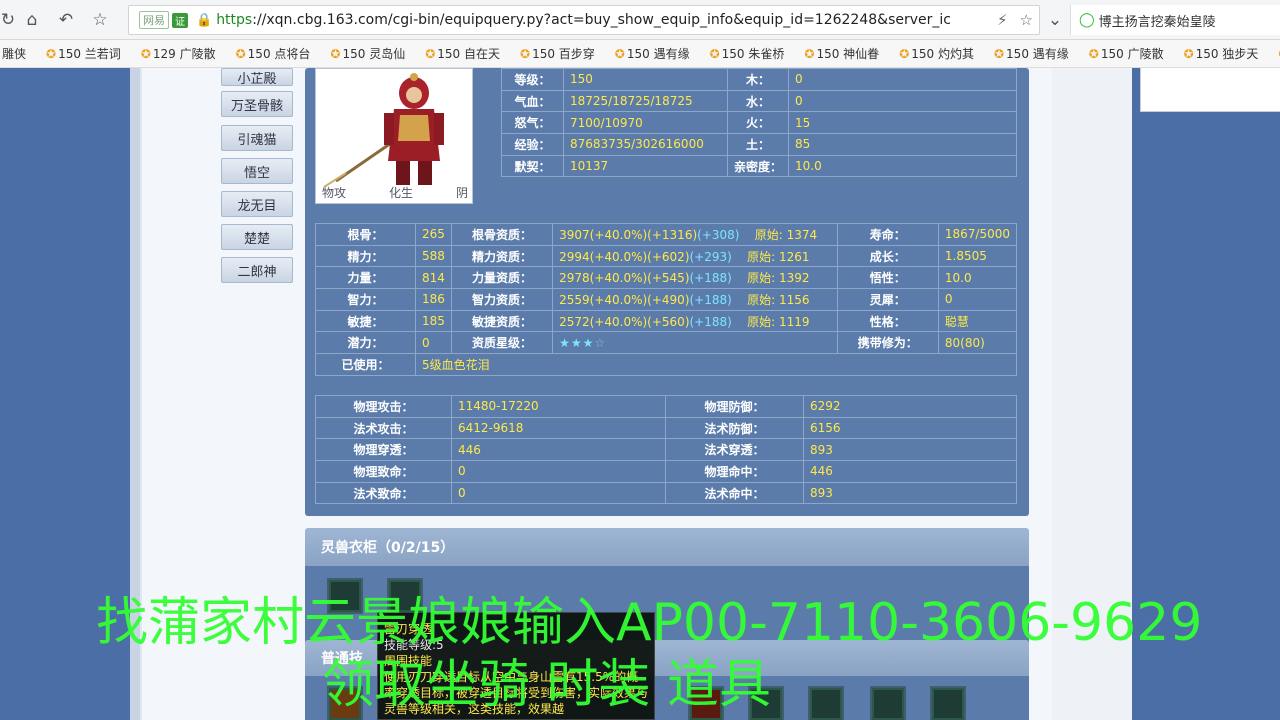 This screenshot has width=1280, height=720. What do you see at coordinates (977, 278) in the screenshot?
I see `attr-value: 10.0` at bounding box center [977, 278].